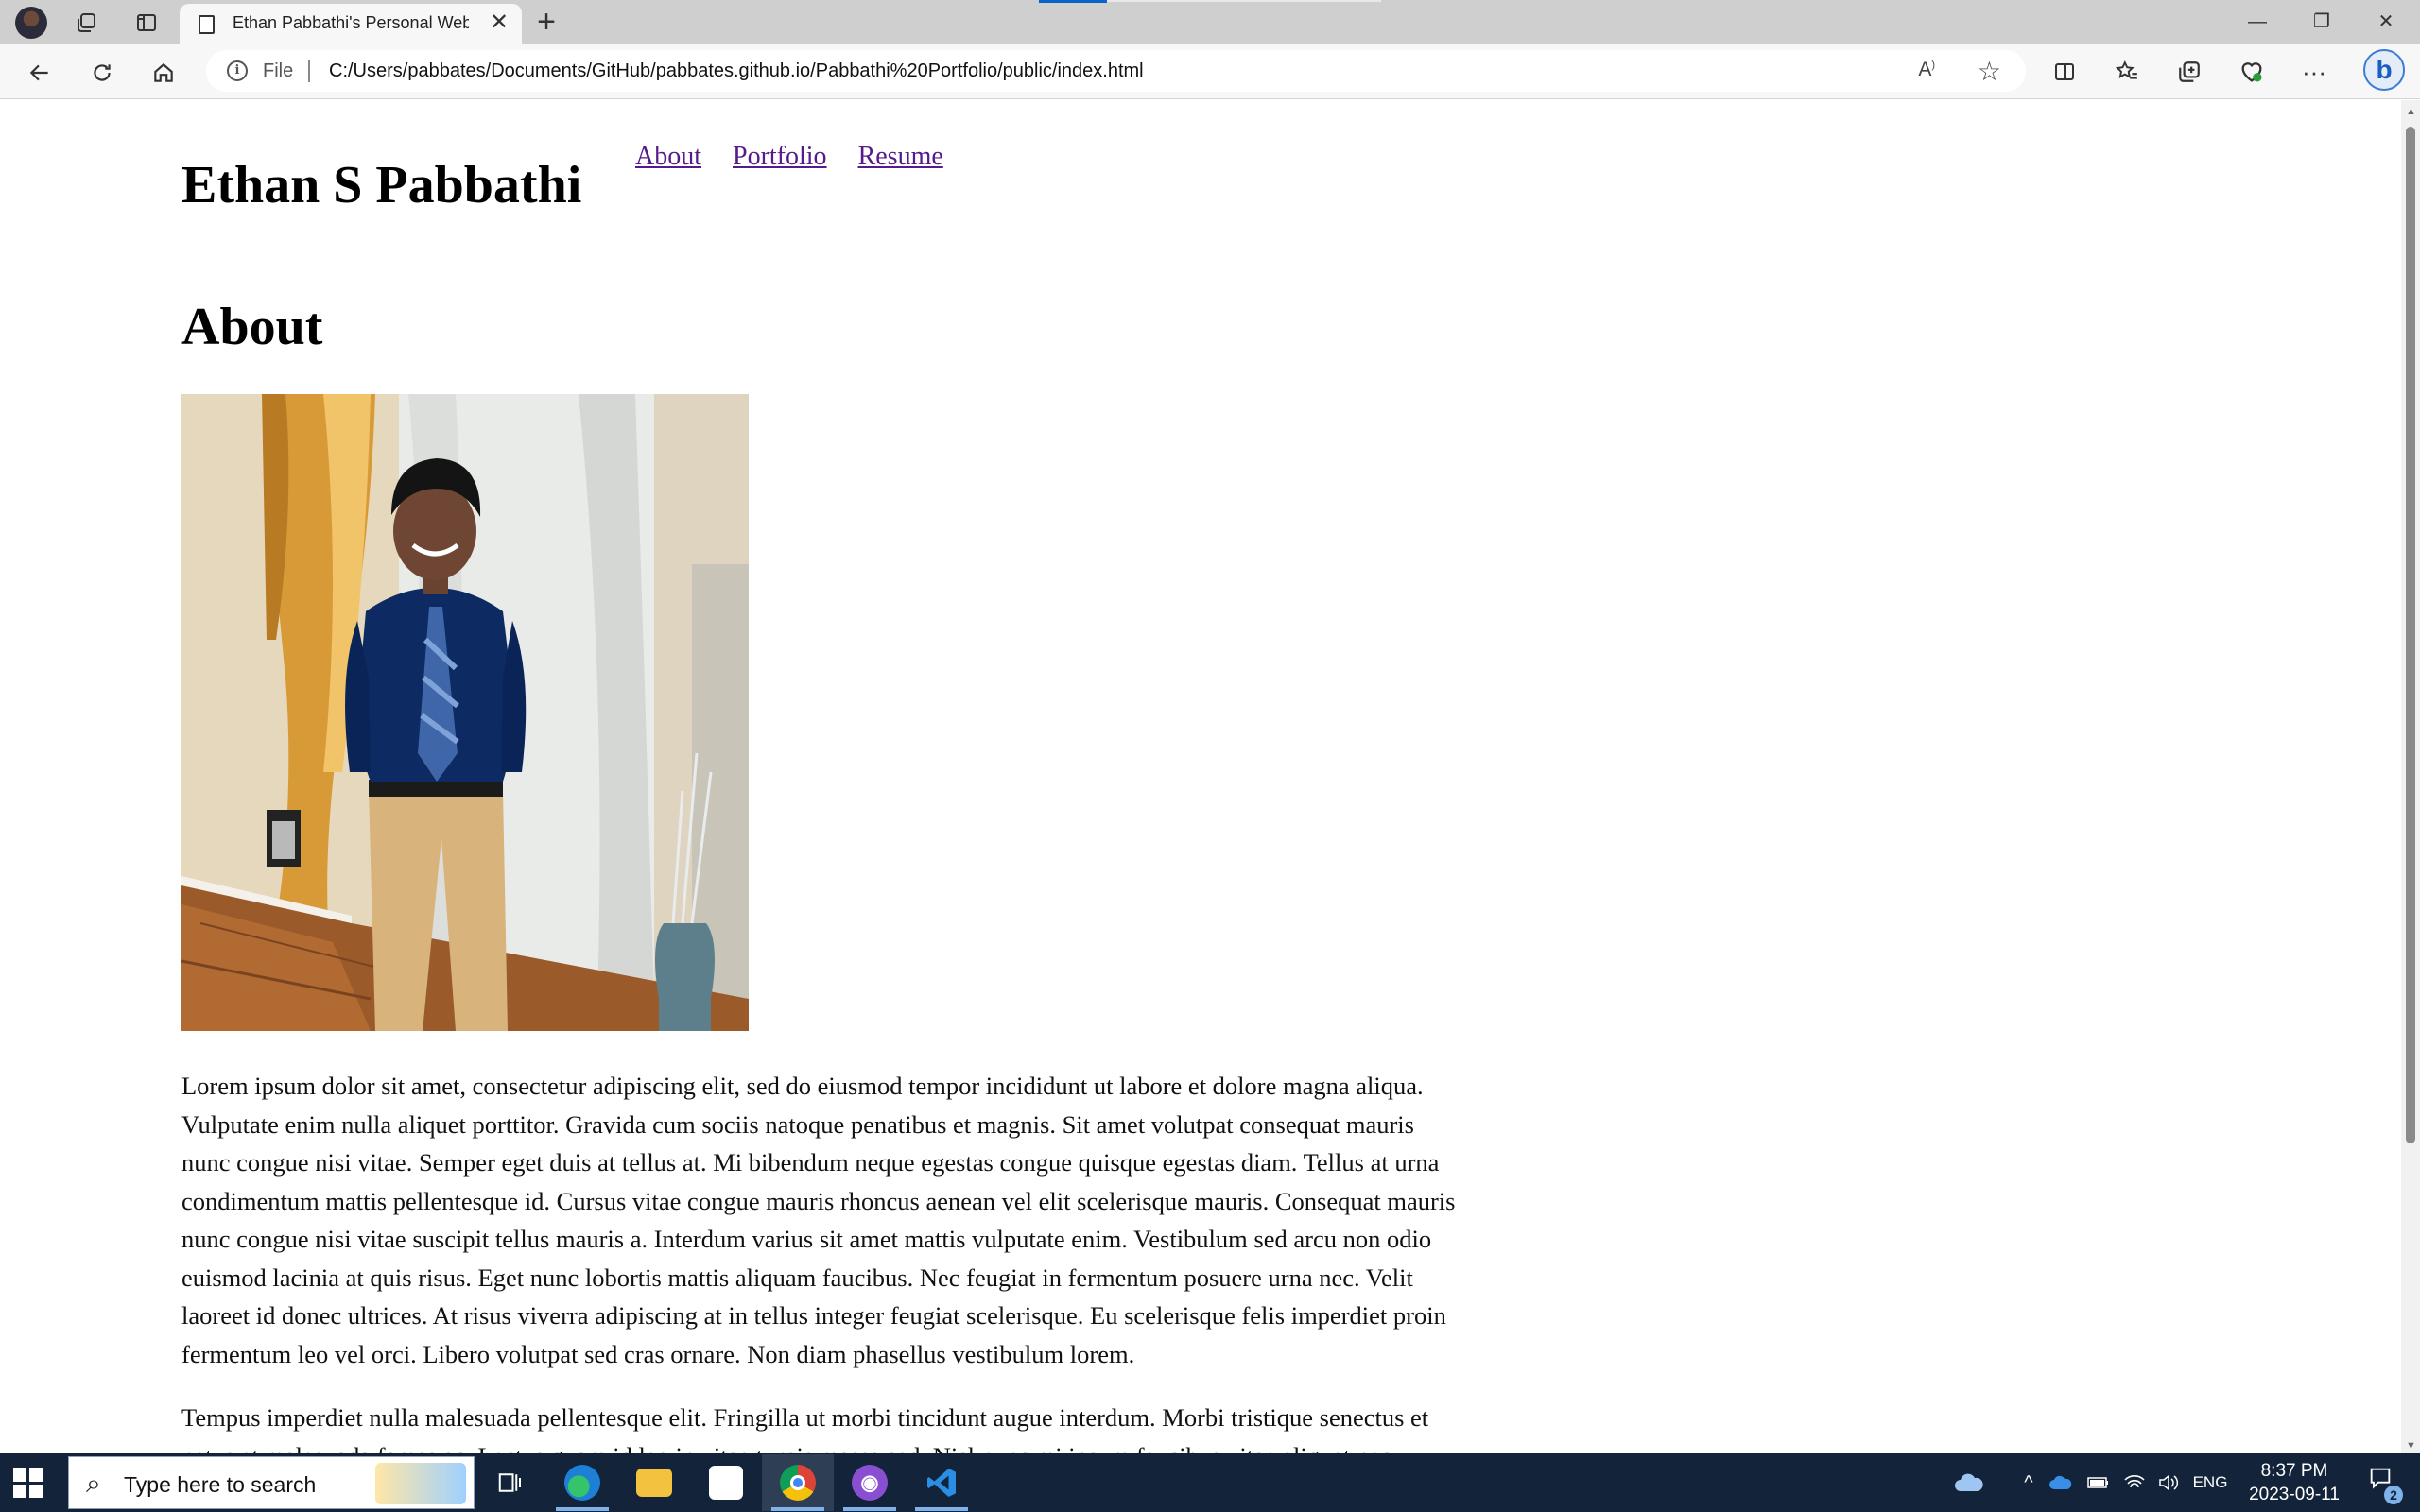 The image size is (2420, 1512). I want to click on info-icon: i, so click(237, 70).